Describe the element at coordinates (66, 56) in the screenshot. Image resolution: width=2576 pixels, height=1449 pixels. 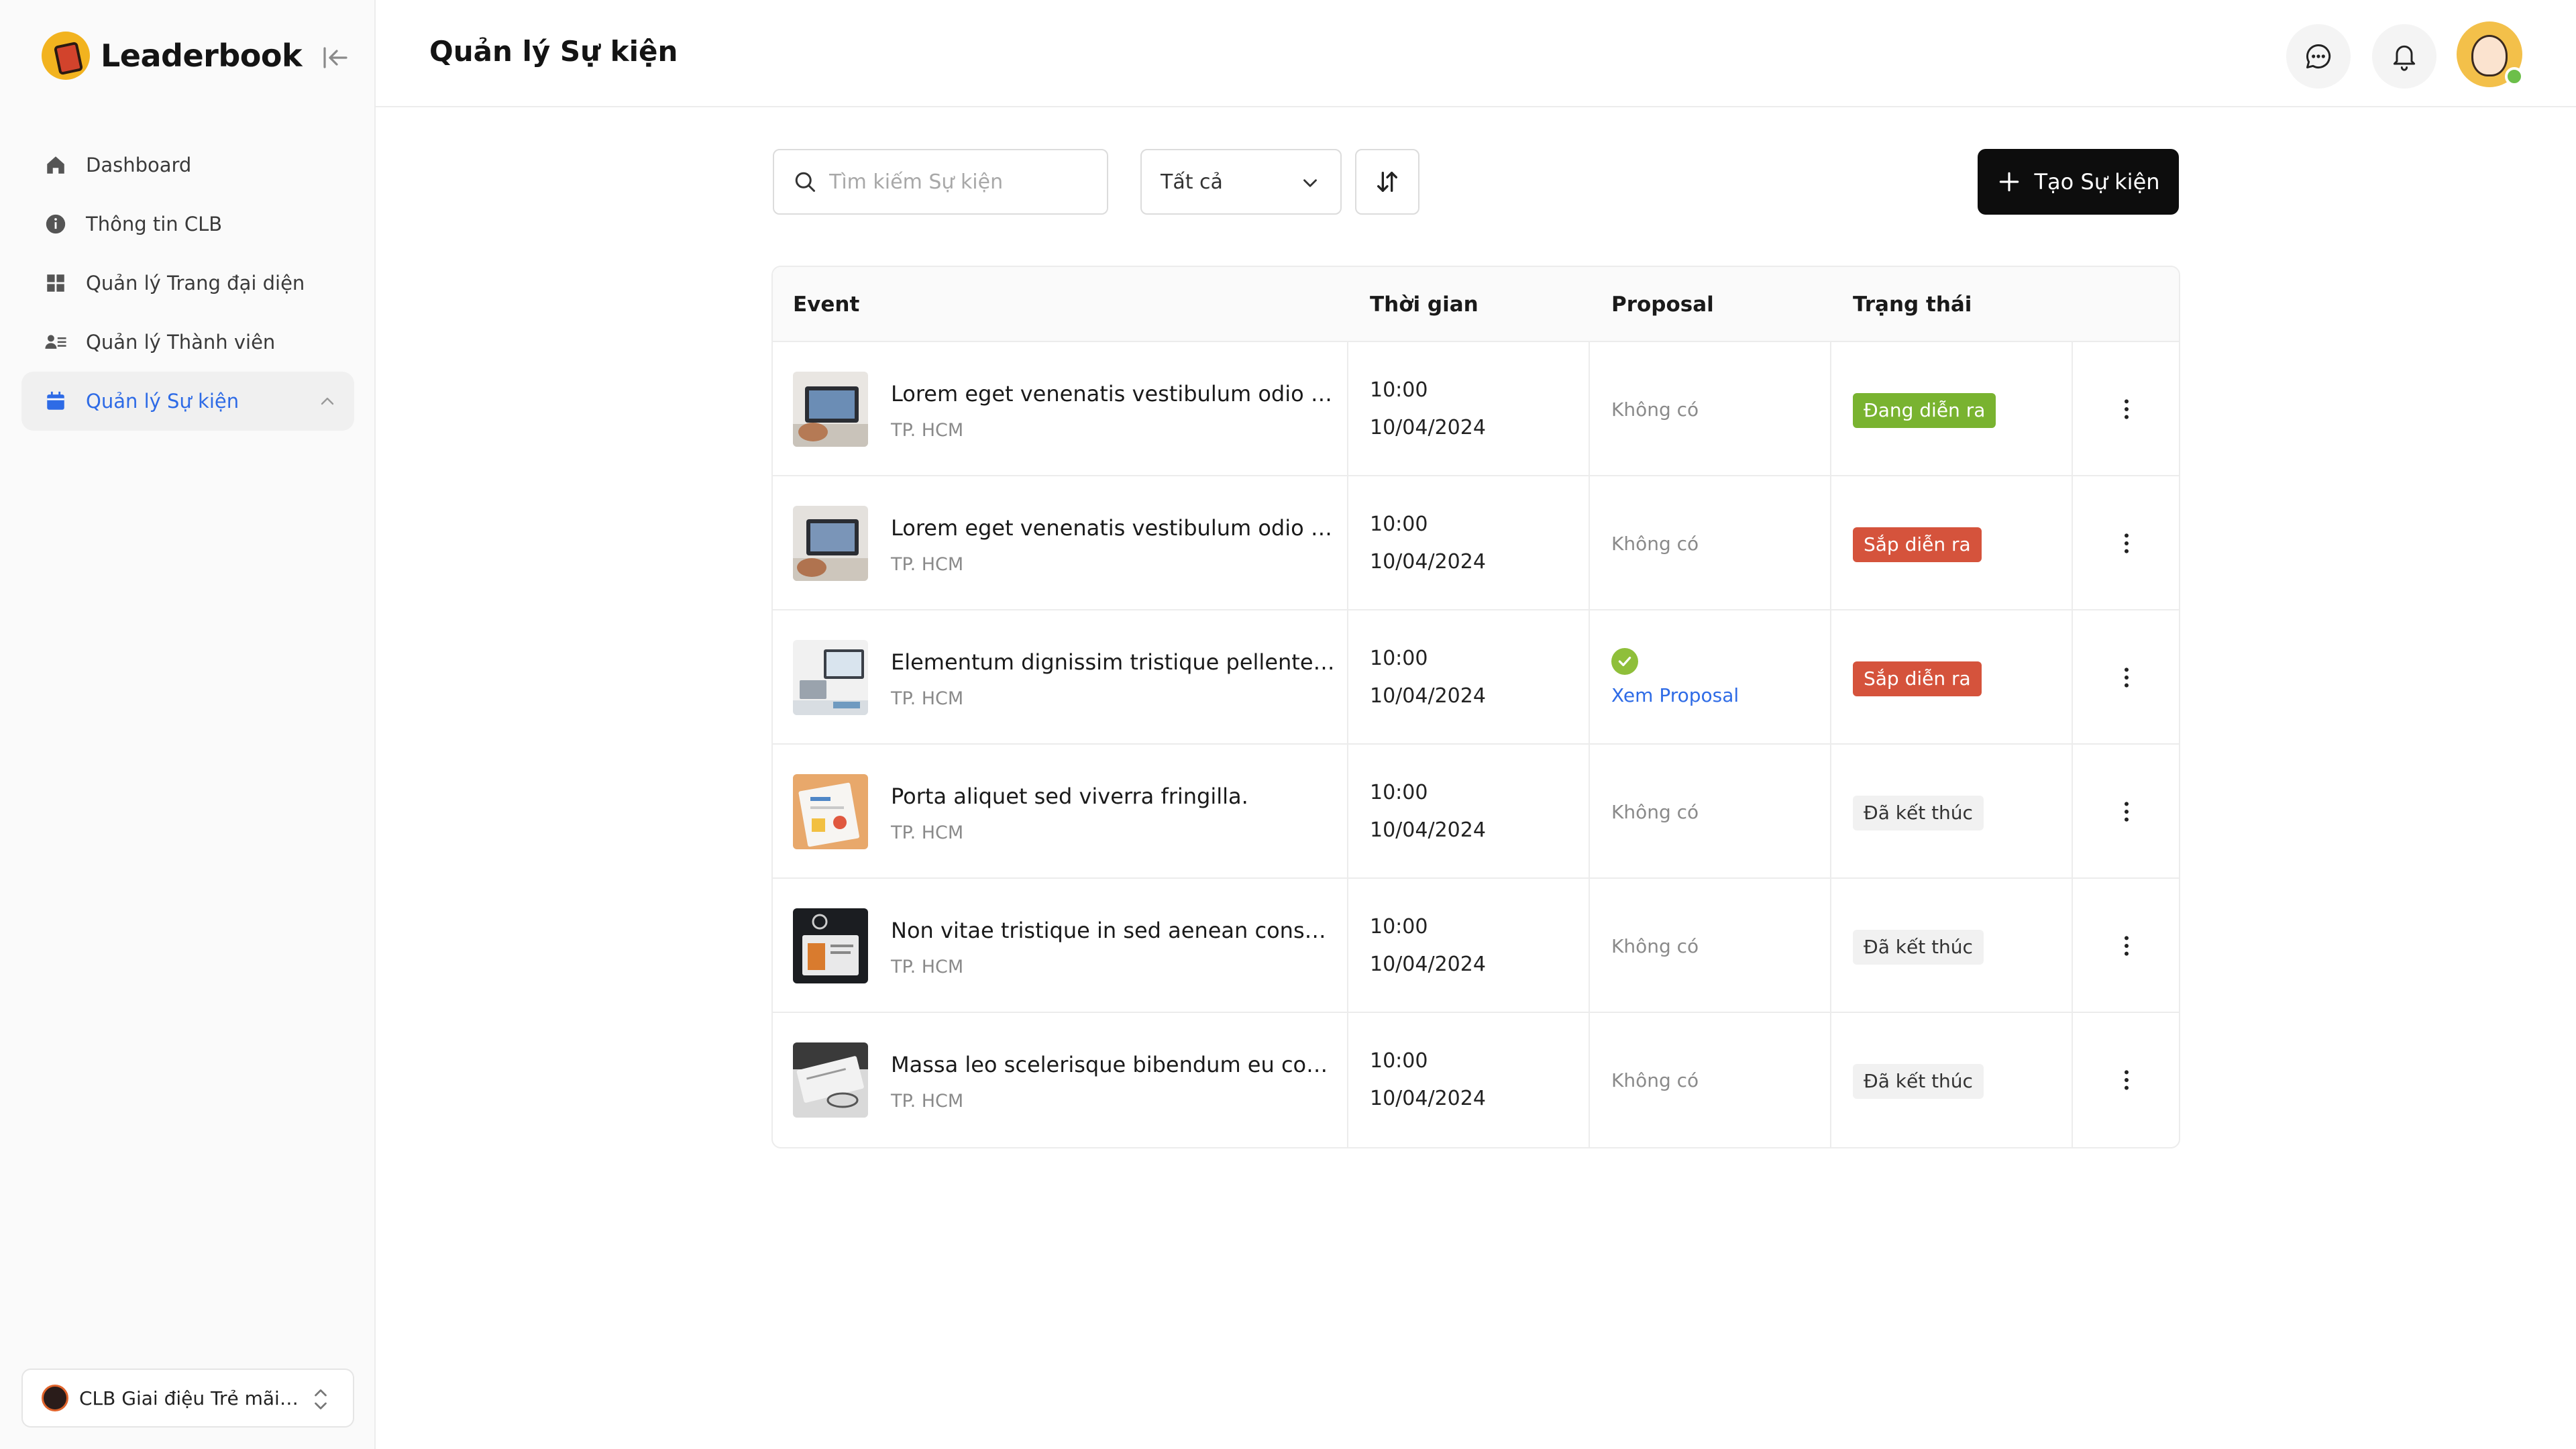
I see `leaderbook-logo-icon` at that location.